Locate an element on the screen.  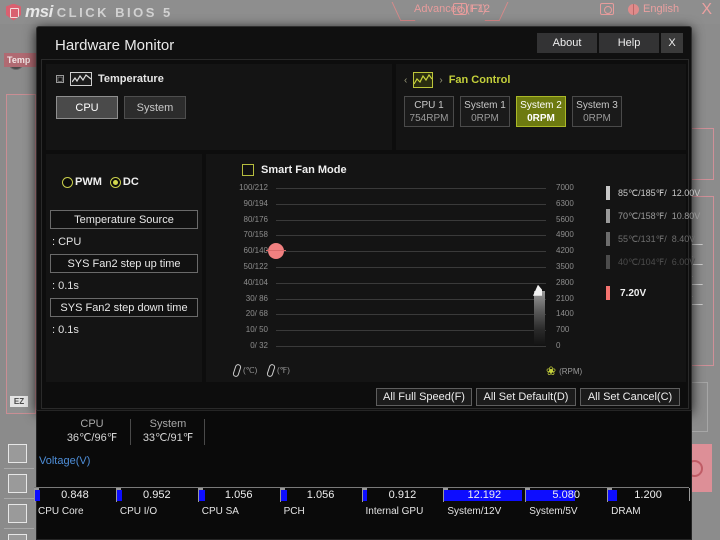
next-fan-icon: › is located at coordinates (440, 80).